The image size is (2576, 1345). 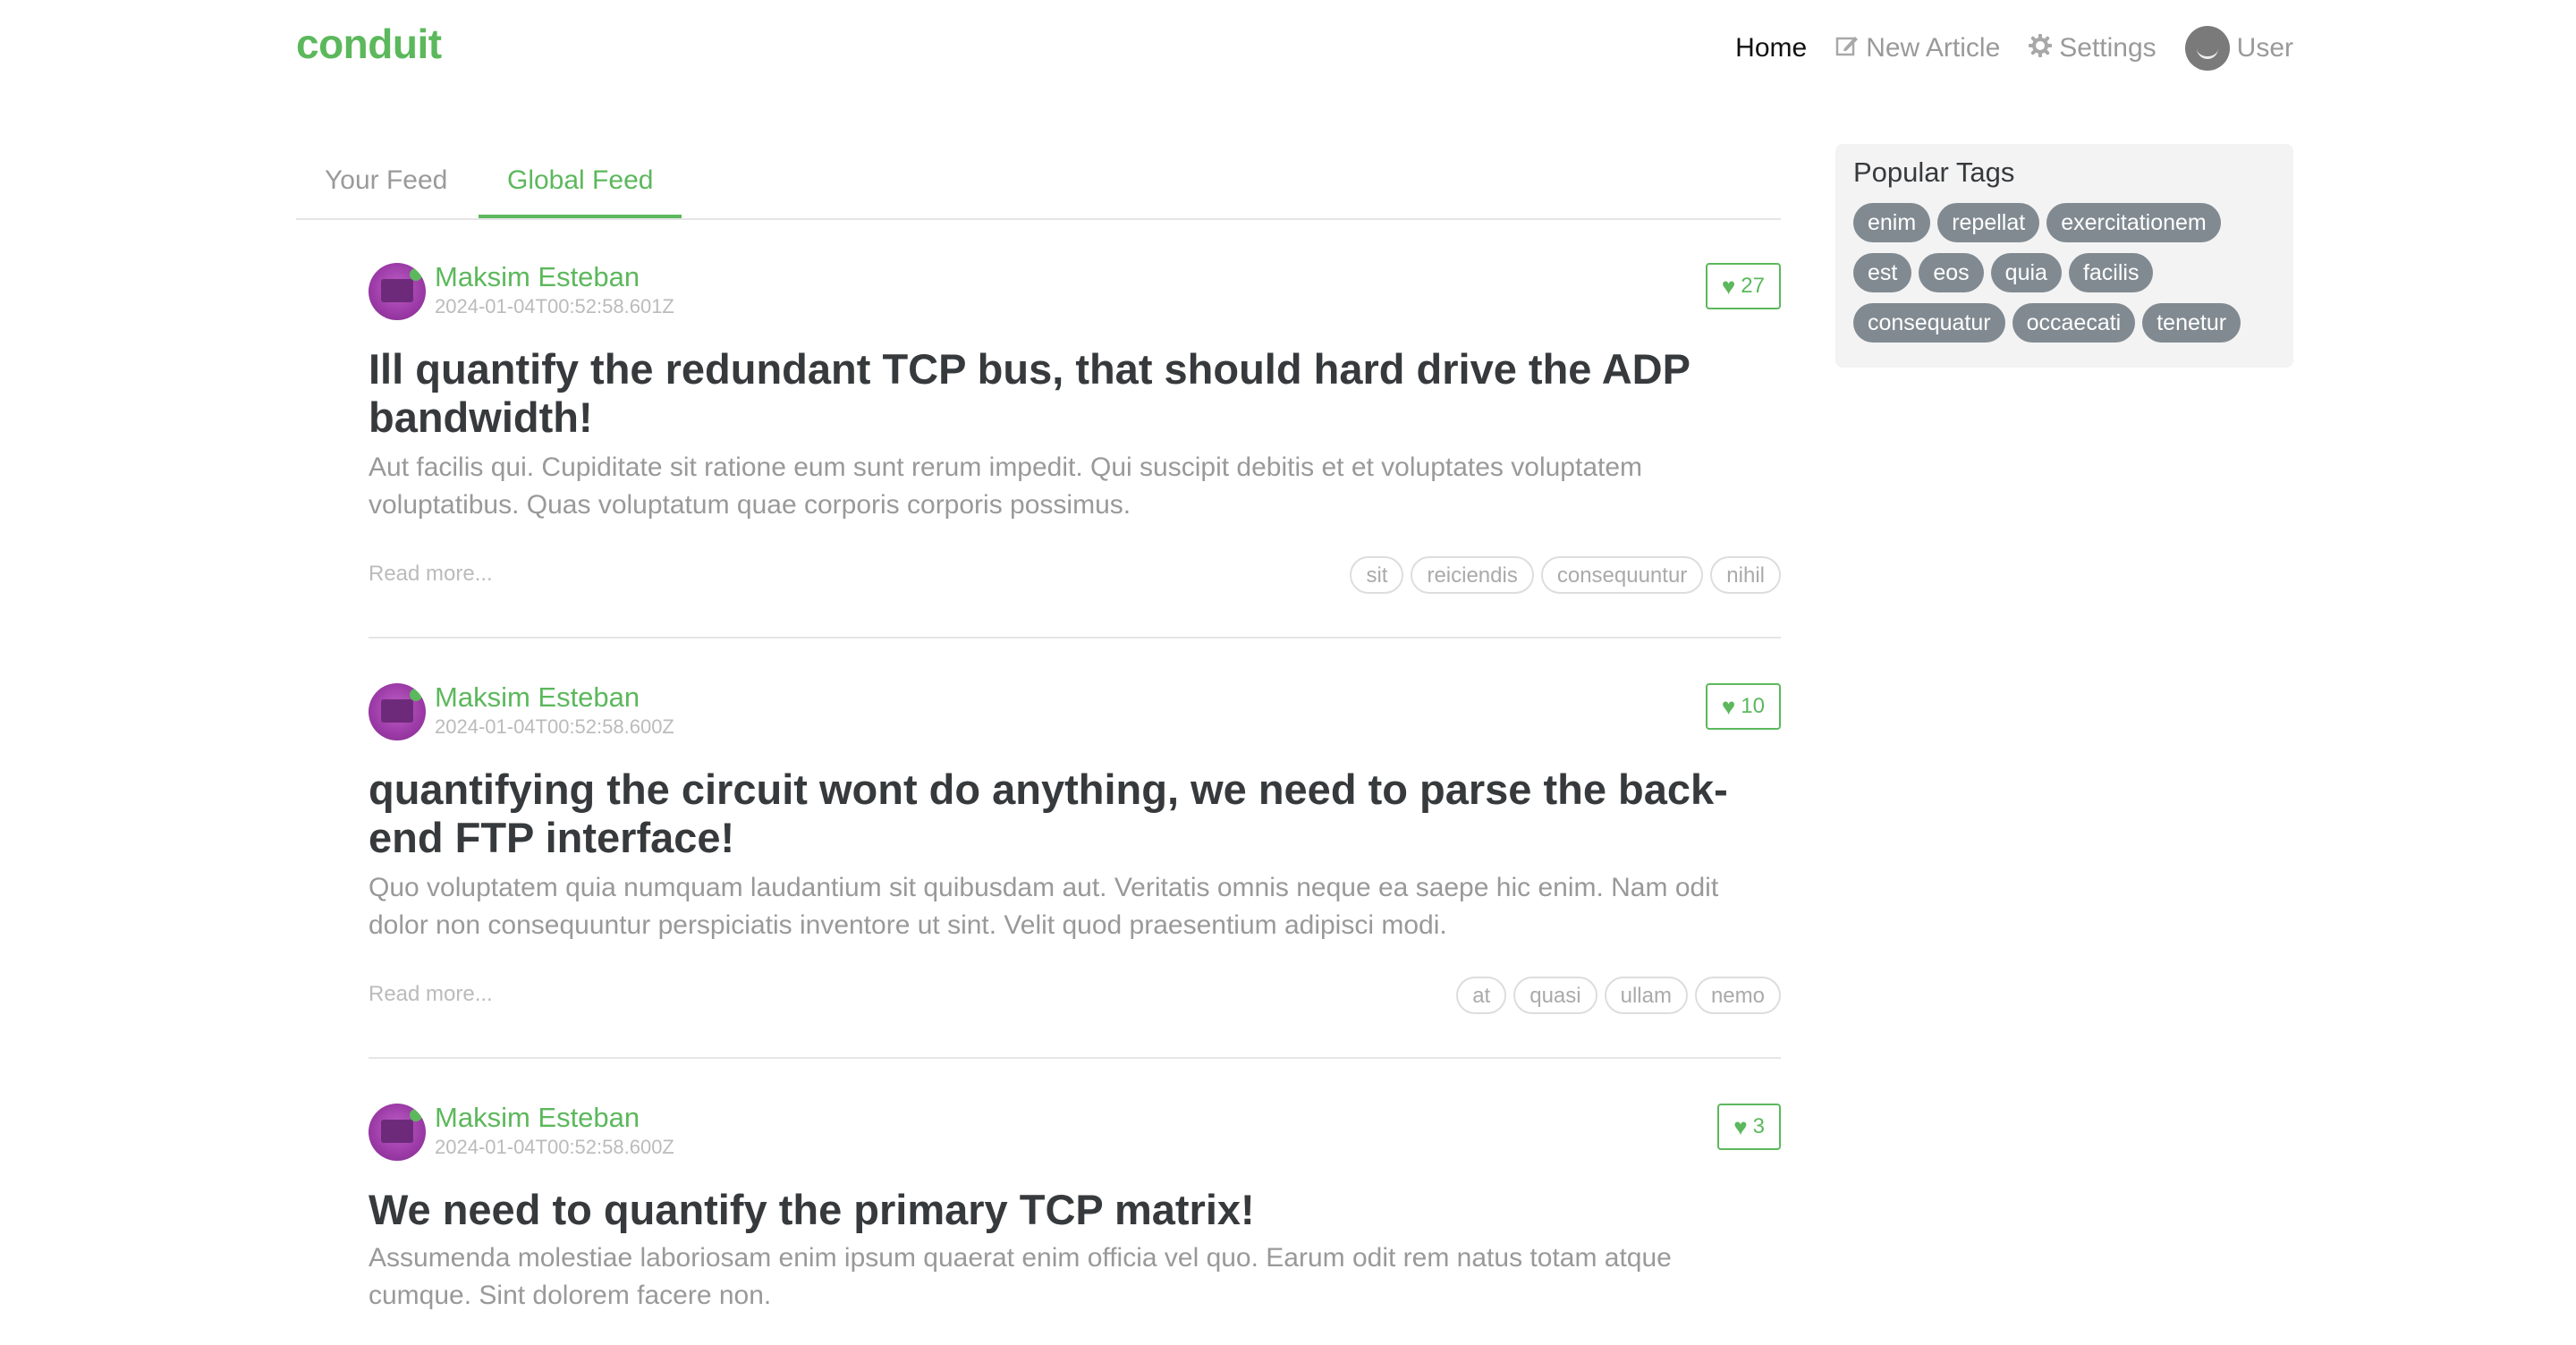 What do you see at coordinates (2040, 48) in the screenshot?
I see `gear-icon` at bounding box center [2040, 48].